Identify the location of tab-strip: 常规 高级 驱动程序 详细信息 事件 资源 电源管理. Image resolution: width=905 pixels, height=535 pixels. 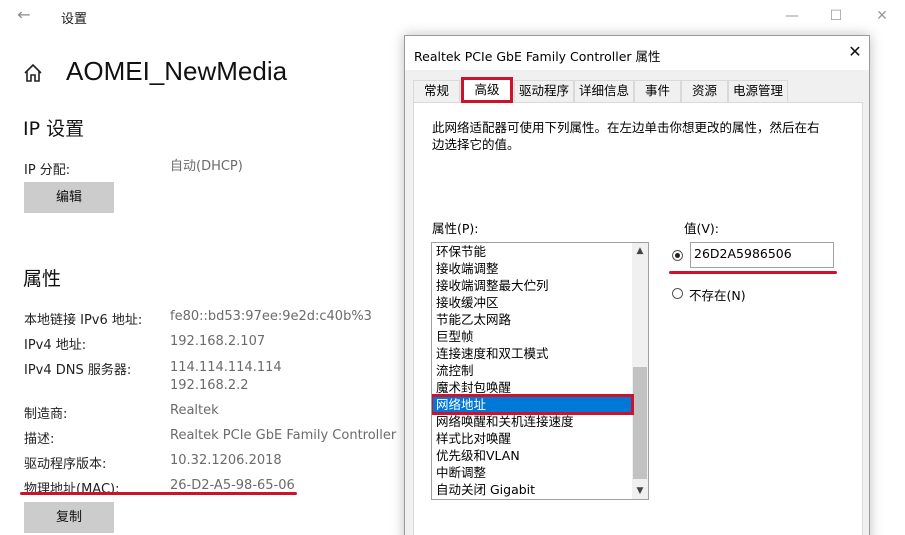
(638, 90).